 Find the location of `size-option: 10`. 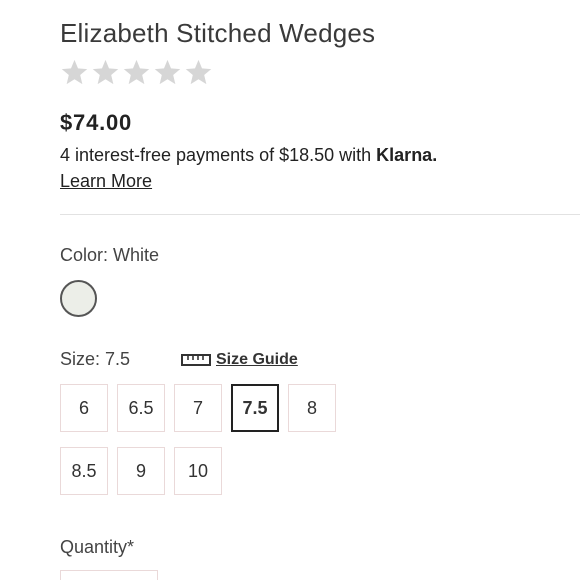

size-option: 10 is located at coordinates (198, 471).